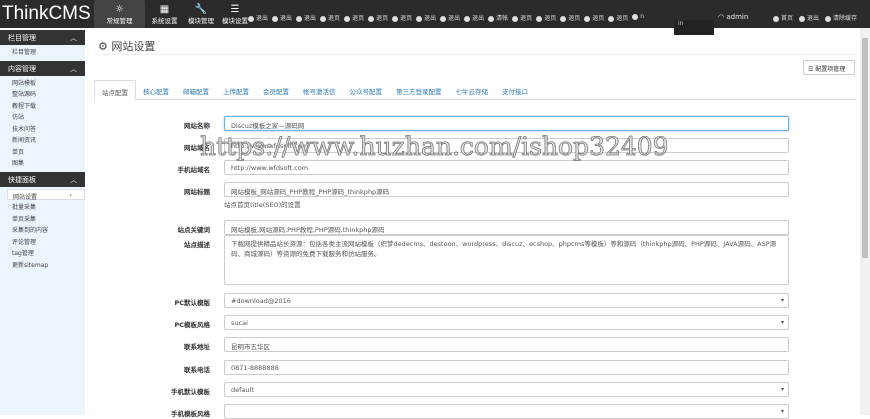 Image resolution: width=870 pixels, height=419 pixels. I want to click on sidebar-item: 采集到的内容, so click(42, 229).